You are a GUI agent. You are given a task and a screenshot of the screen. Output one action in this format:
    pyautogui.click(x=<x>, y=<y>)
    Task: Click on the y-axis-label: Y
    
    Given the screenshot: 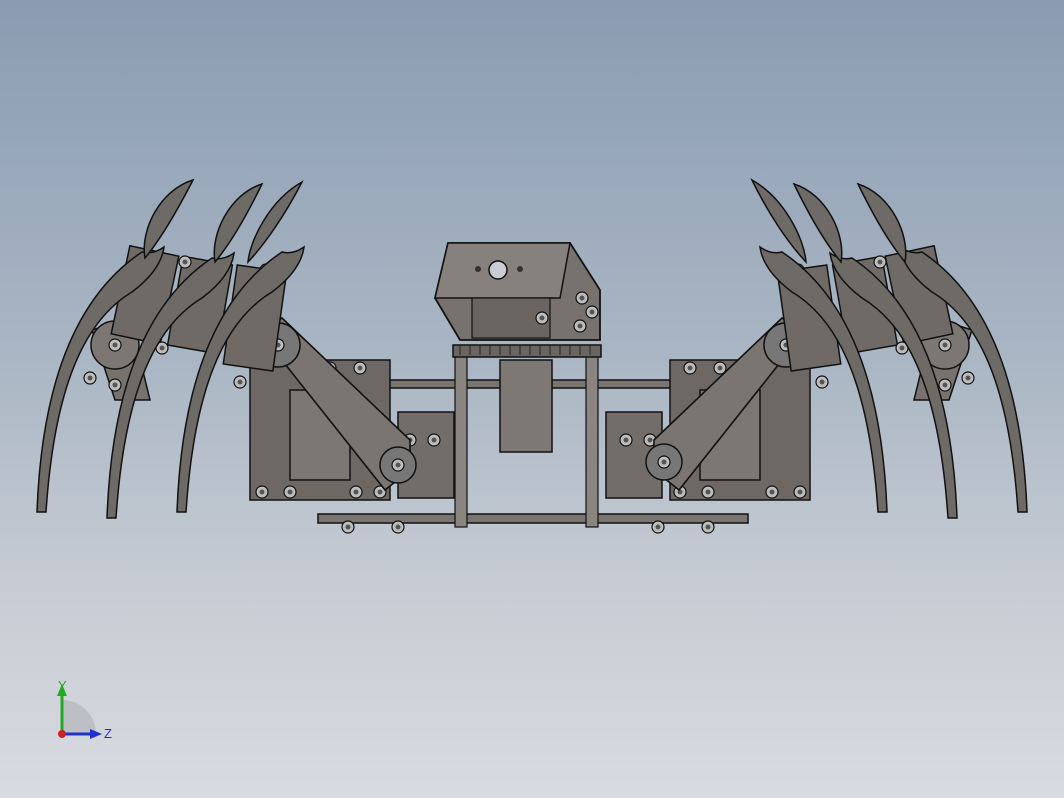 What is the action you would take?
    pyautogui.click(x=62, y=685)
    